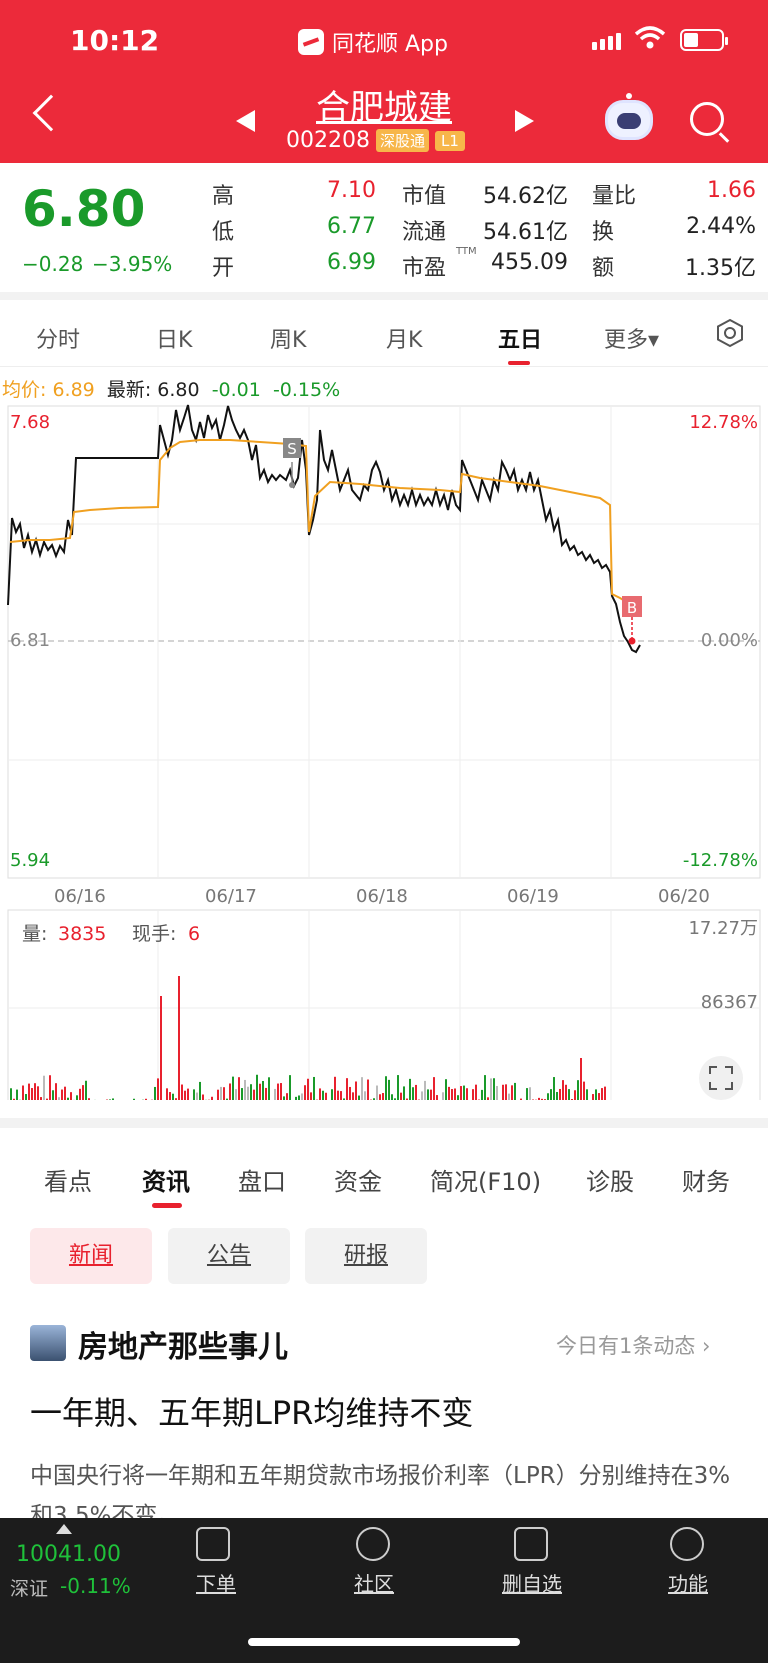  I want to click on average-price-line, so click(325, 525).